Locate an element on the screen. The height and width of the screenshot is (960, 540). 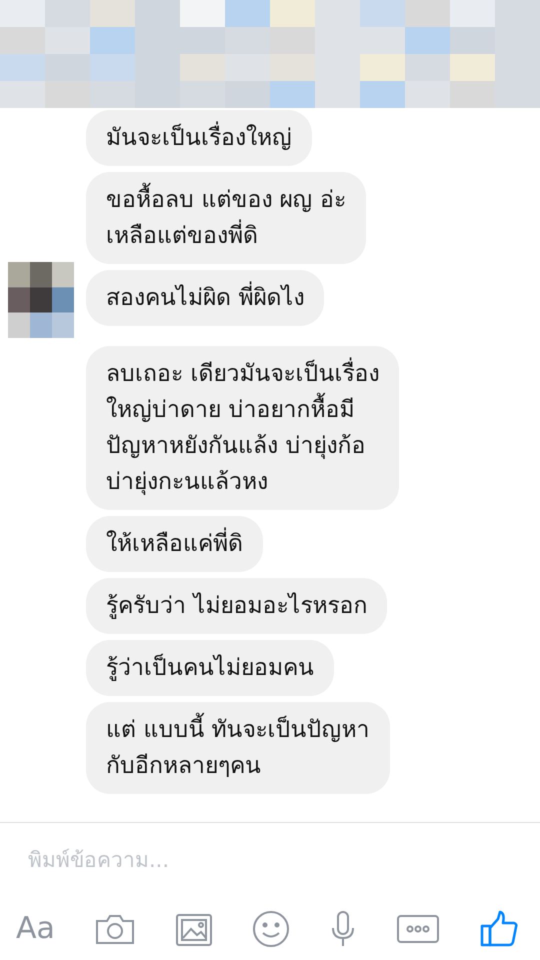
message-bubble: ลบเถอะ เดียวมันจะเป็นเรื่อง ใหญ่บ่าดาย บ่าอยากหื้อมี ปัญหาหยังกันแล้ง บ่ายุ่งก้อ บ่ายุ่งกะนแล้วหง is located at coordinates (243, 428).